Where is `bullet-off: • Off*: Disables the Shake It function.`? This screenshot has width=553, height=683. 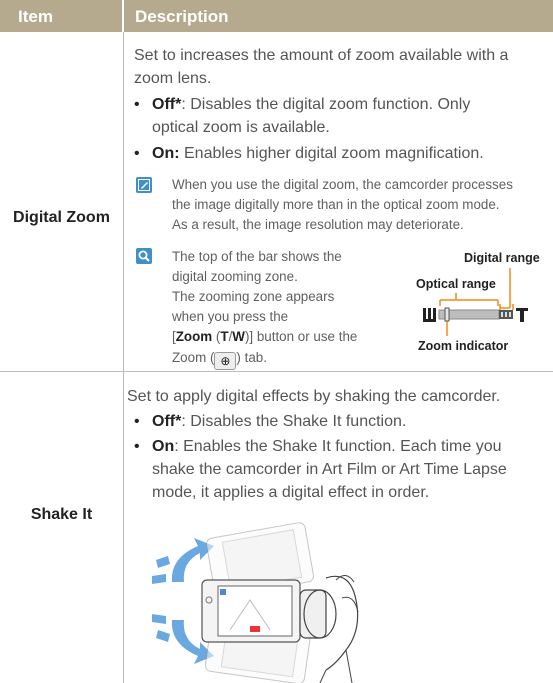
bullet-off: • Off*: Disables the Shake It function. is located at coordinates (270, 422).